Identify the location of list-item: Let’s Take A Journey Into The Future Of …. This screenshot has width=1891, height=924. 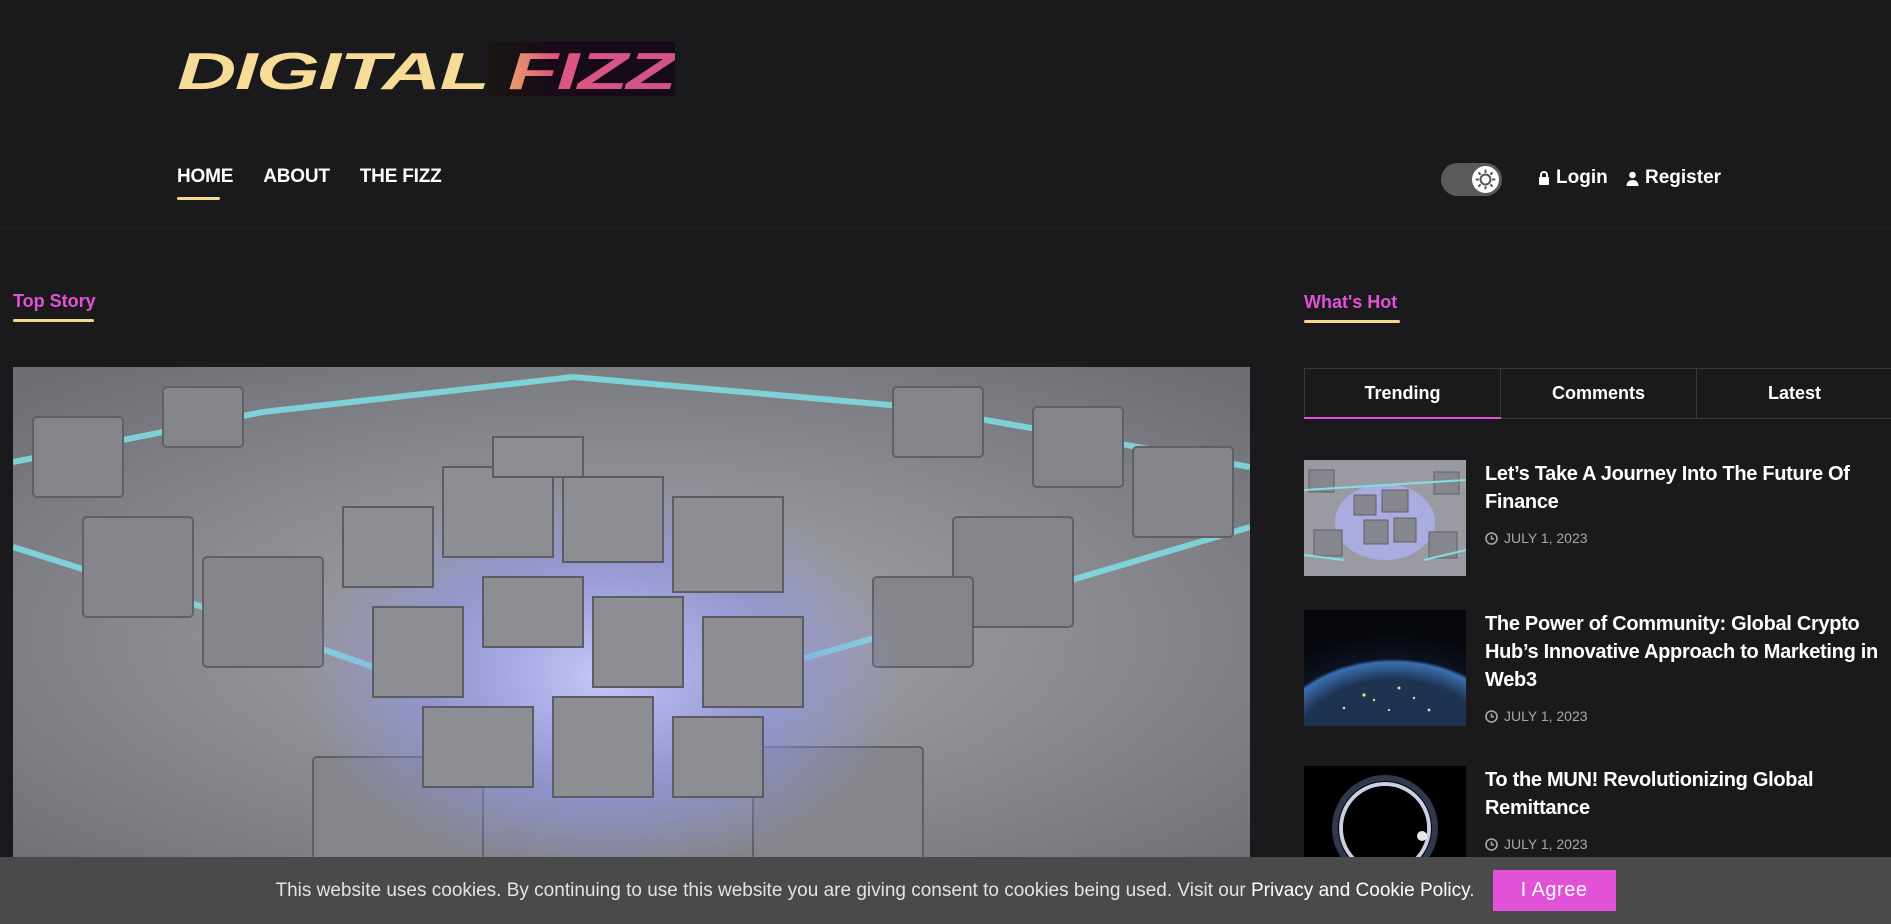
(1594, 520).